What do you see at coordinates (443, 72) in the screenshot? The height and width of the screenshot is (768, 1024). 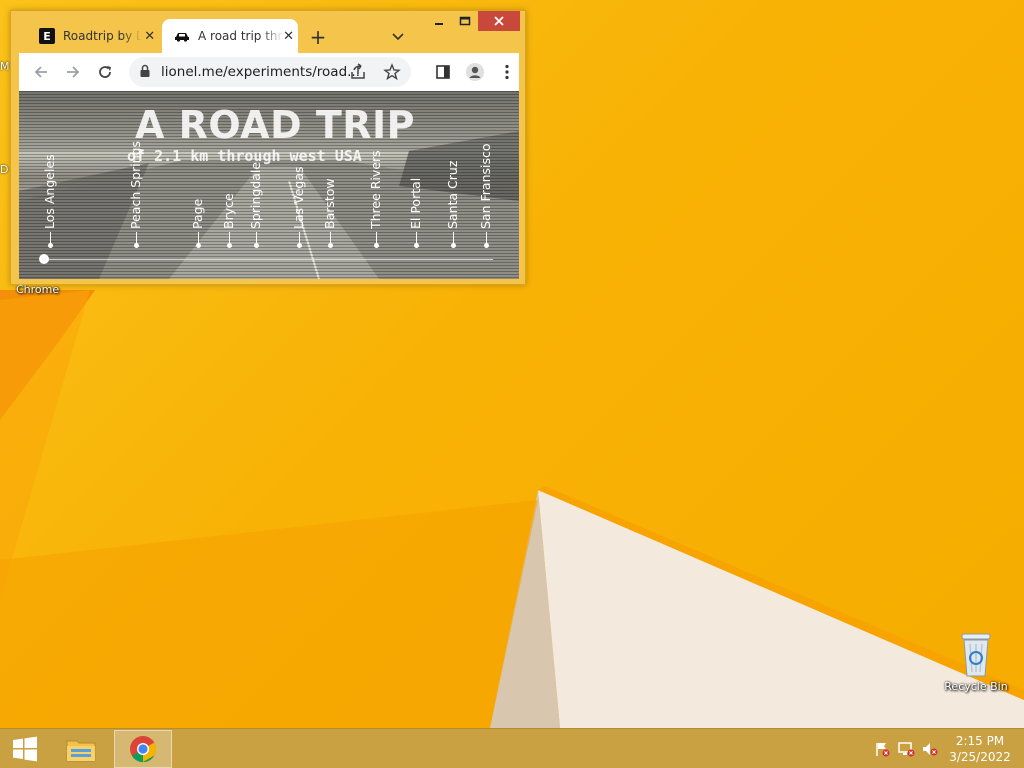 I see `side-panel-icon` at bounding box center [443, 72].